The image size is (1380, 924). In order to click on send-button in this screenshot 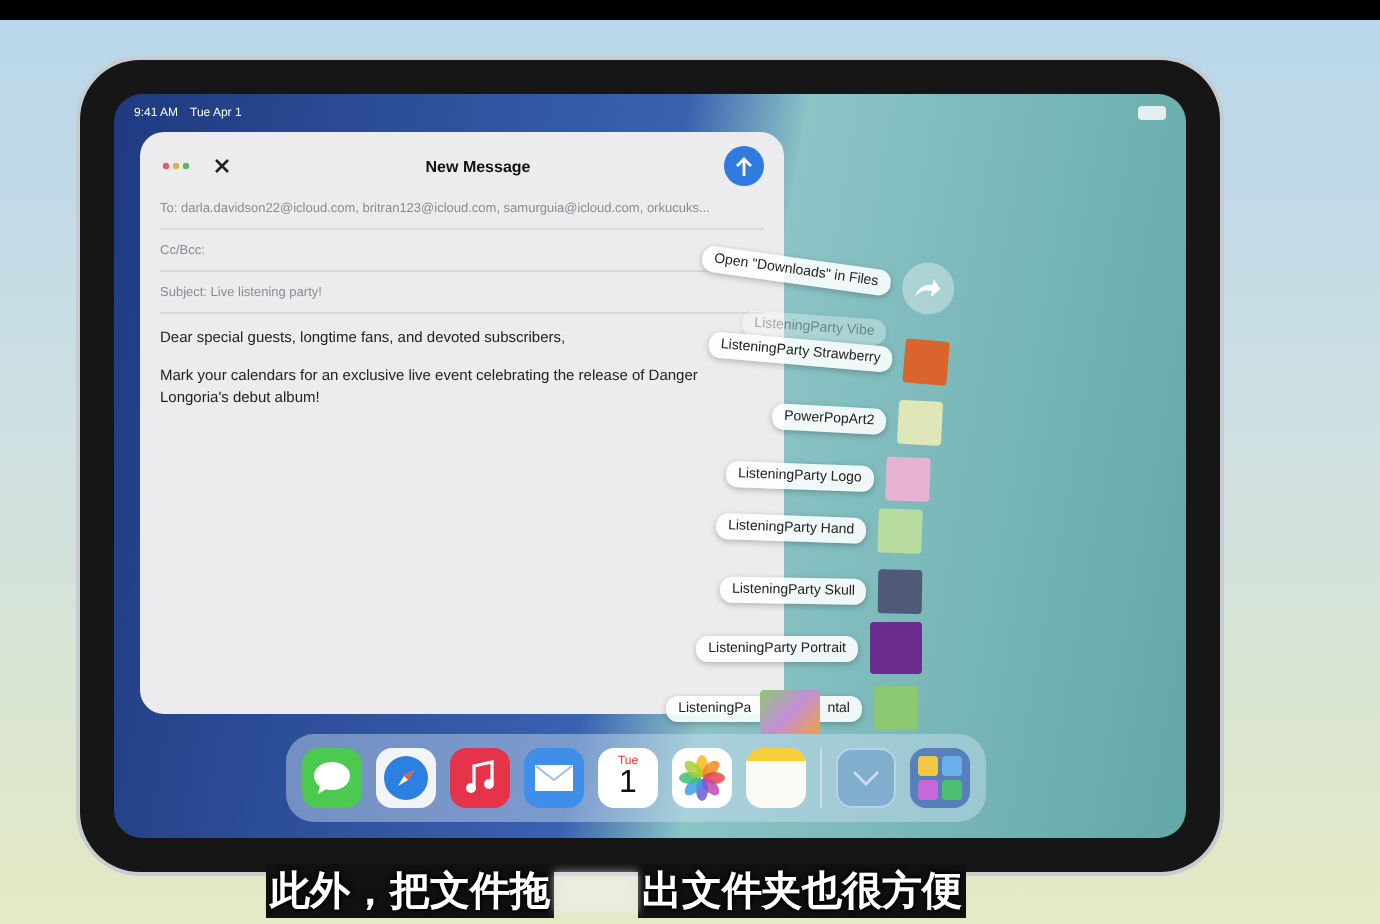, I will do `click(744, 166)`.